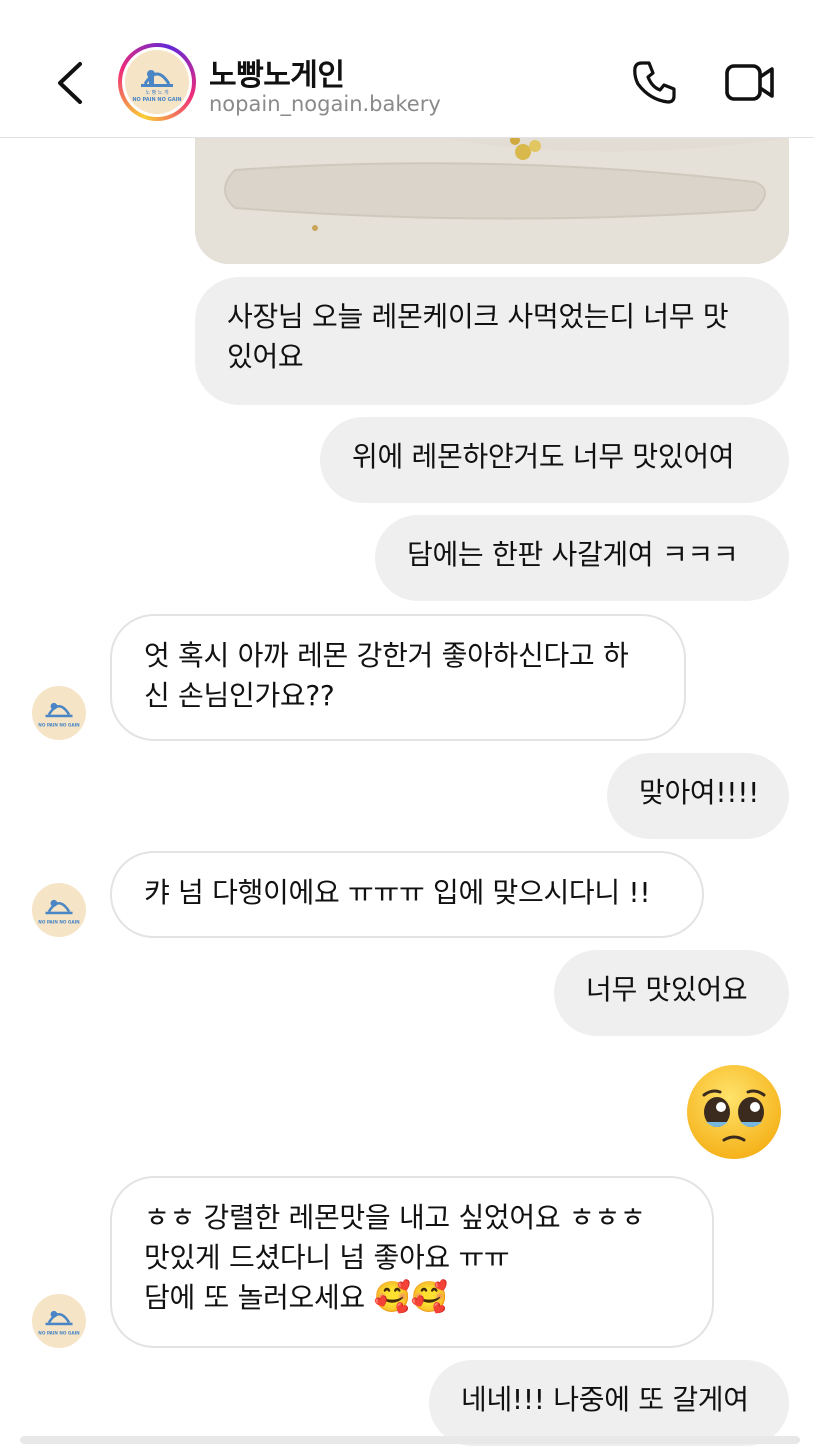 This screenshot has height=1446, width=814. What do you see at coordinates (397, 892) in the screenshot?
I see `message-line: 캬 넘 다행이에요 ㅠㅠㅠ 입에 맞으시다니 !!` at bounding box center [397, 892].